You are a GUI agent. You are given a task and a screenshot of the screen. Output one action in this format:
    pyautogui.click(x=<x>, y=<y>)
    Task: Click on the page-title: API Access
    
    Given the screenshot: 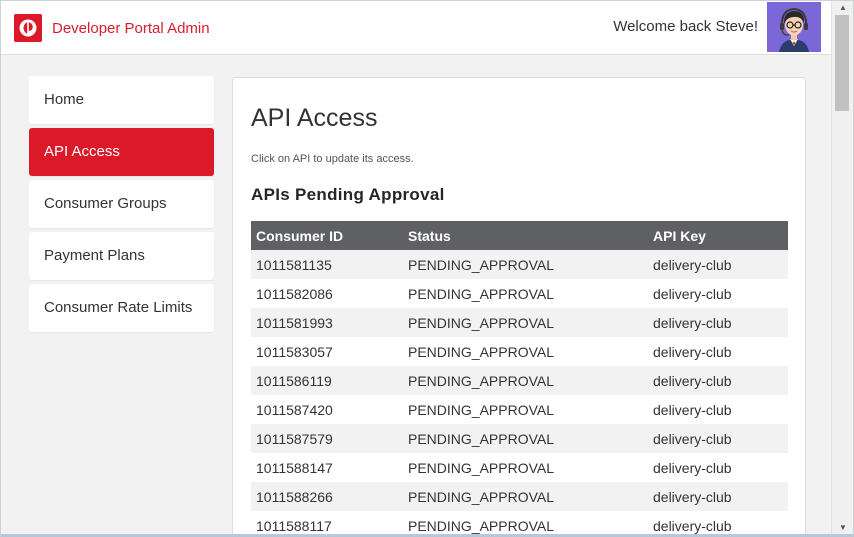 What is the action you would take?
    pyautogui.click(x=314, y=118)
    